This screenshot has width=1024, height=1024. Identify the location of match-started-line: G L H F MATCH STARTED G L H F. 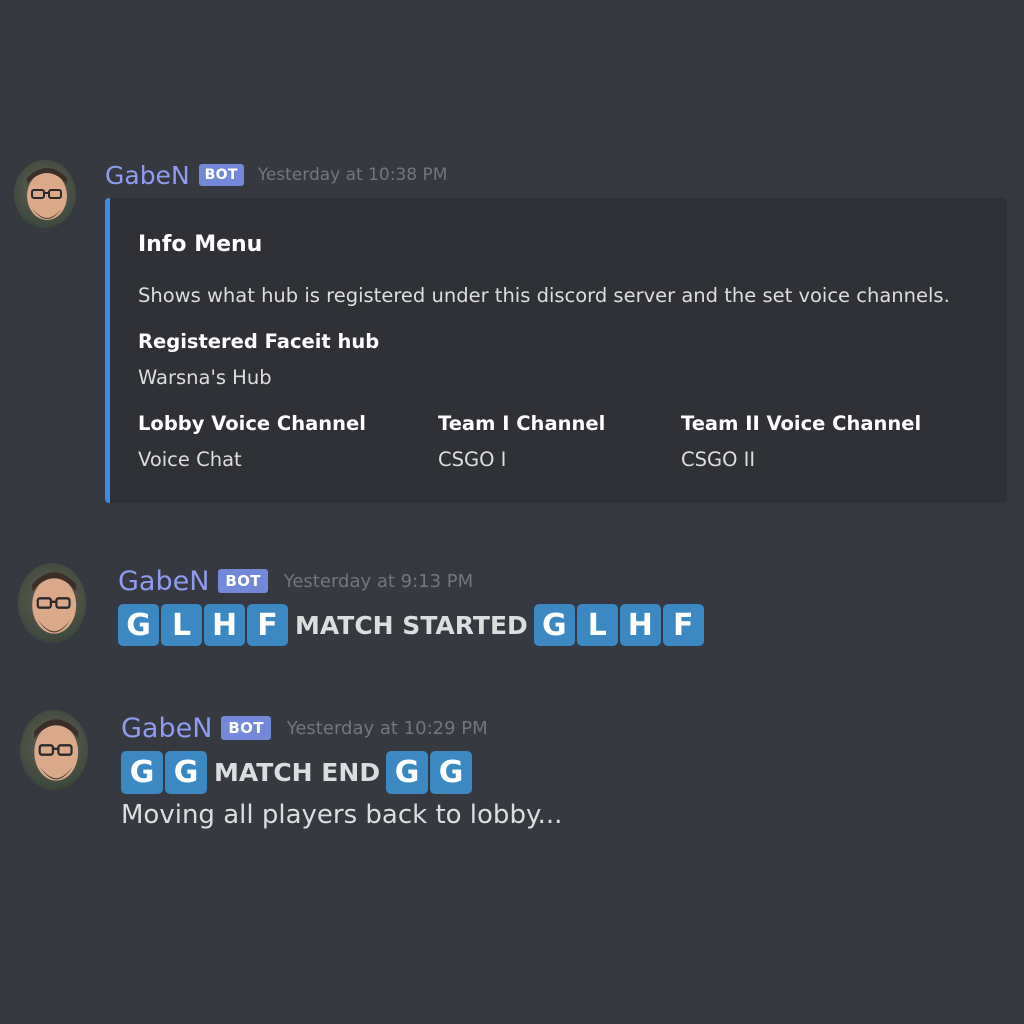
(412, 625).